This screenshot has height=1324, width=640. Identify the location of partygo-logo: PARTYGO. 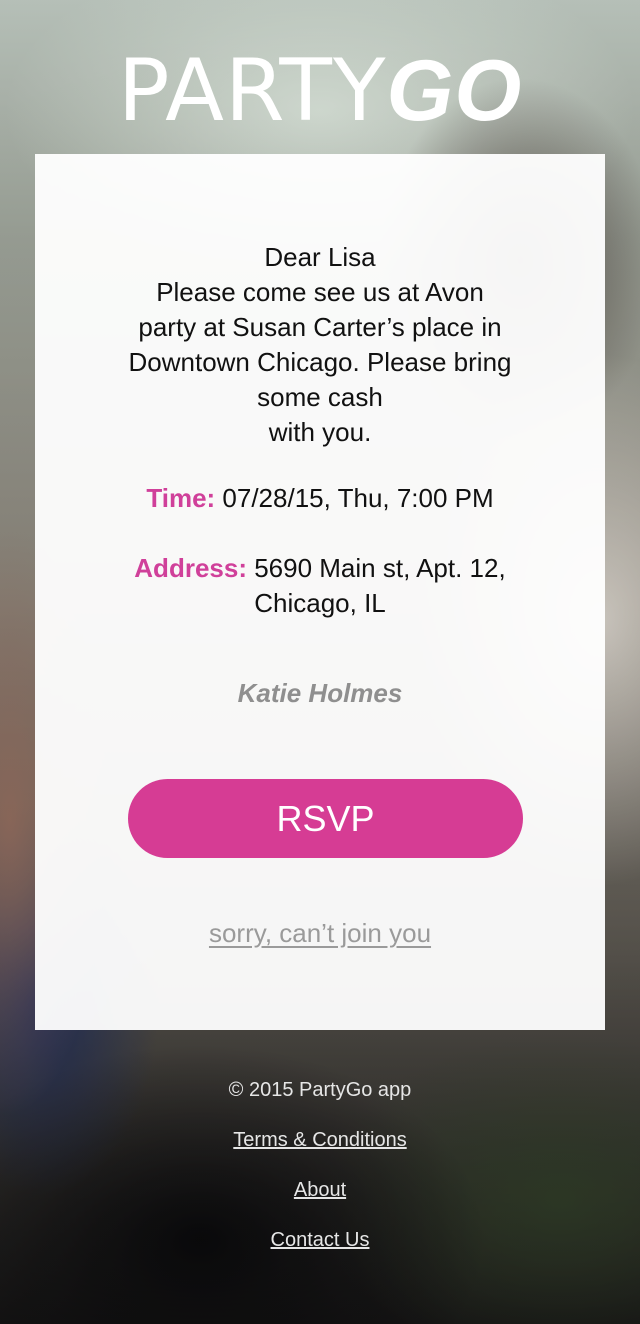
(320, 91).